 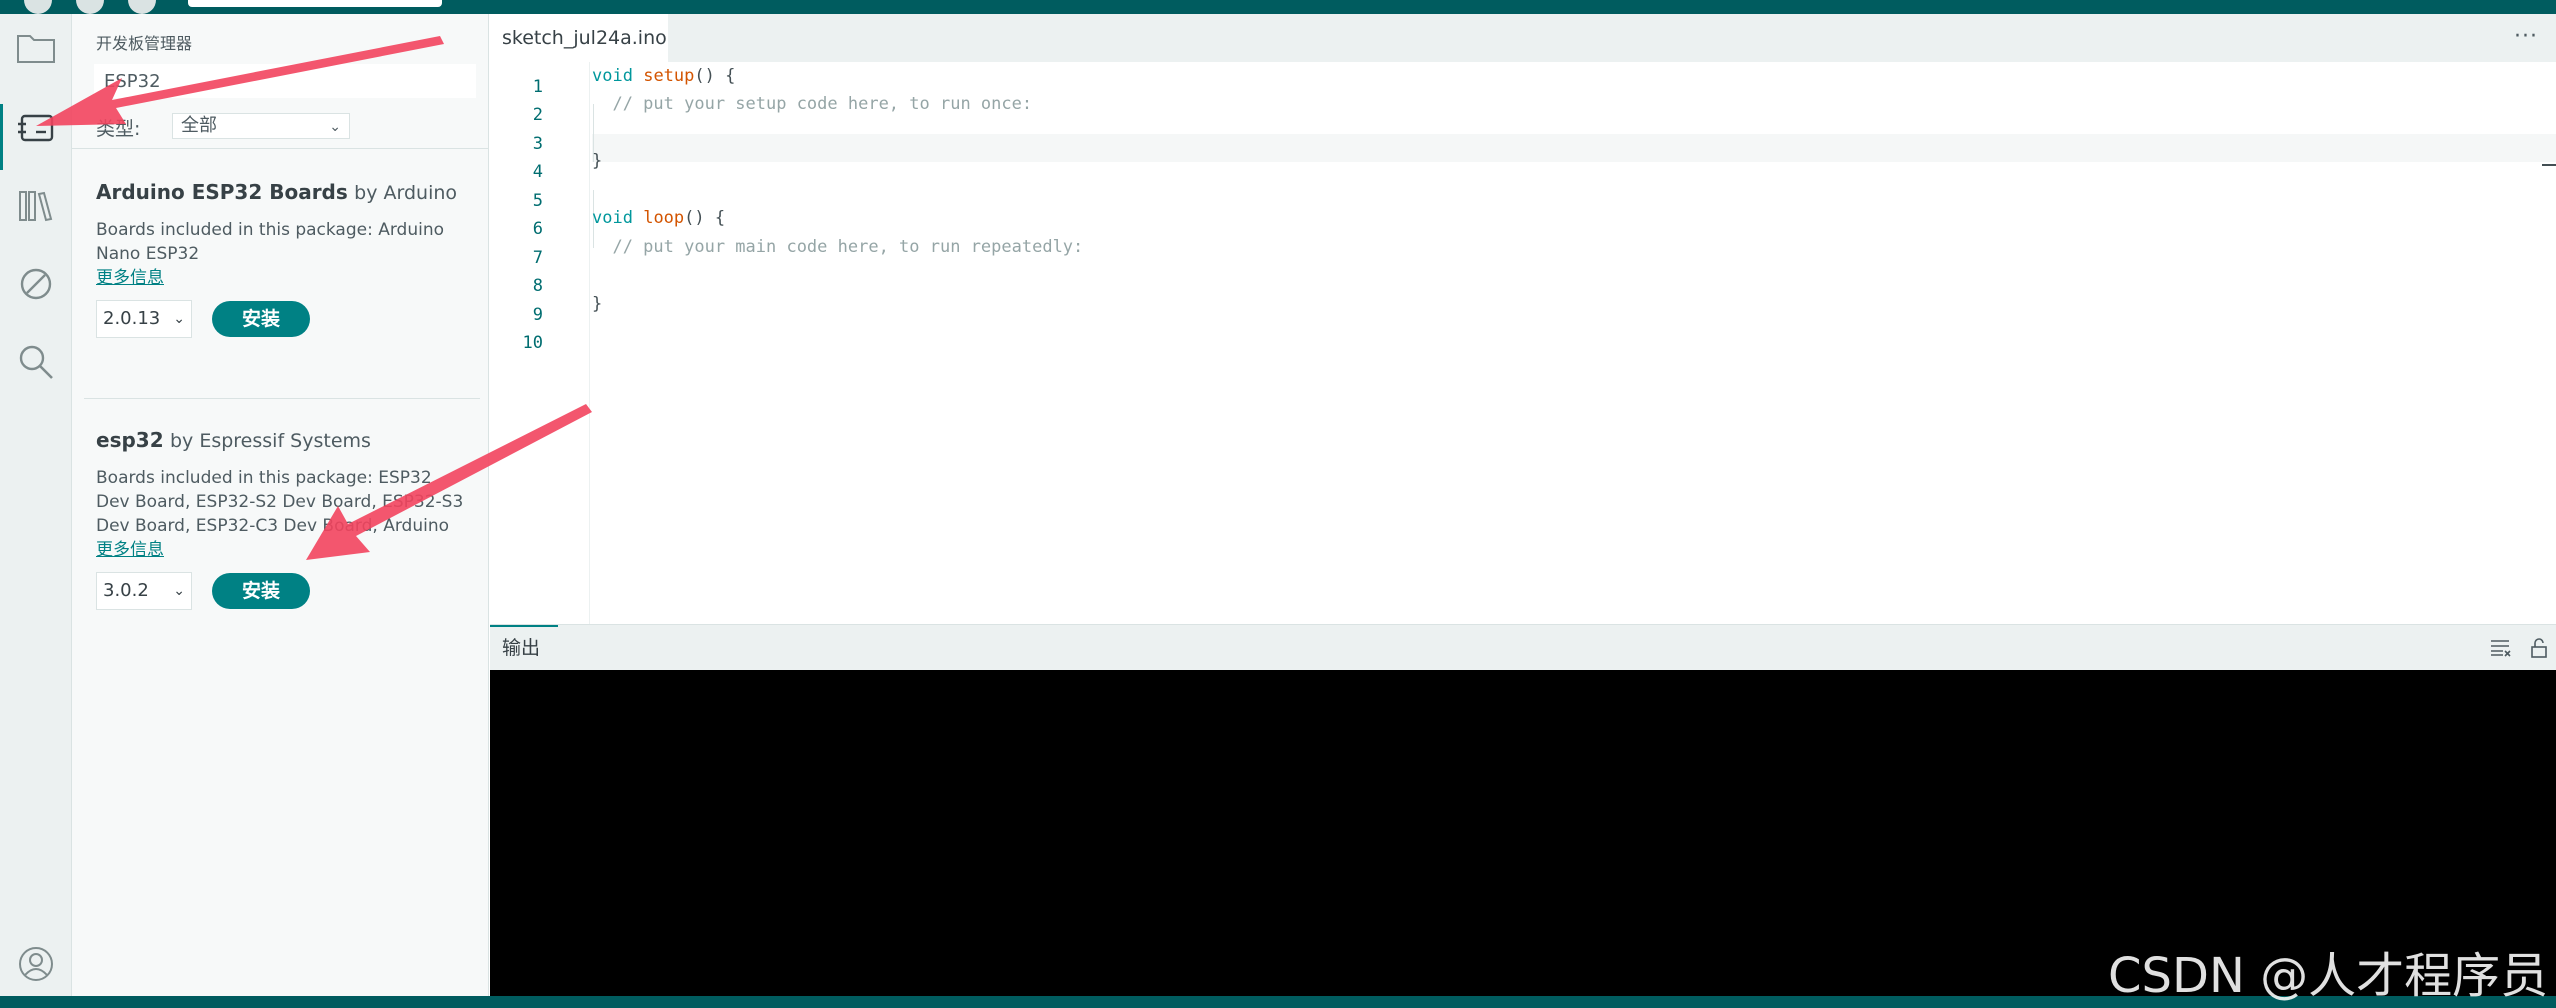 What do you see at coordinates (118, 129) in the screenshot?
I see `type-filter-label: 类型:` at bounding box center [118, 129].